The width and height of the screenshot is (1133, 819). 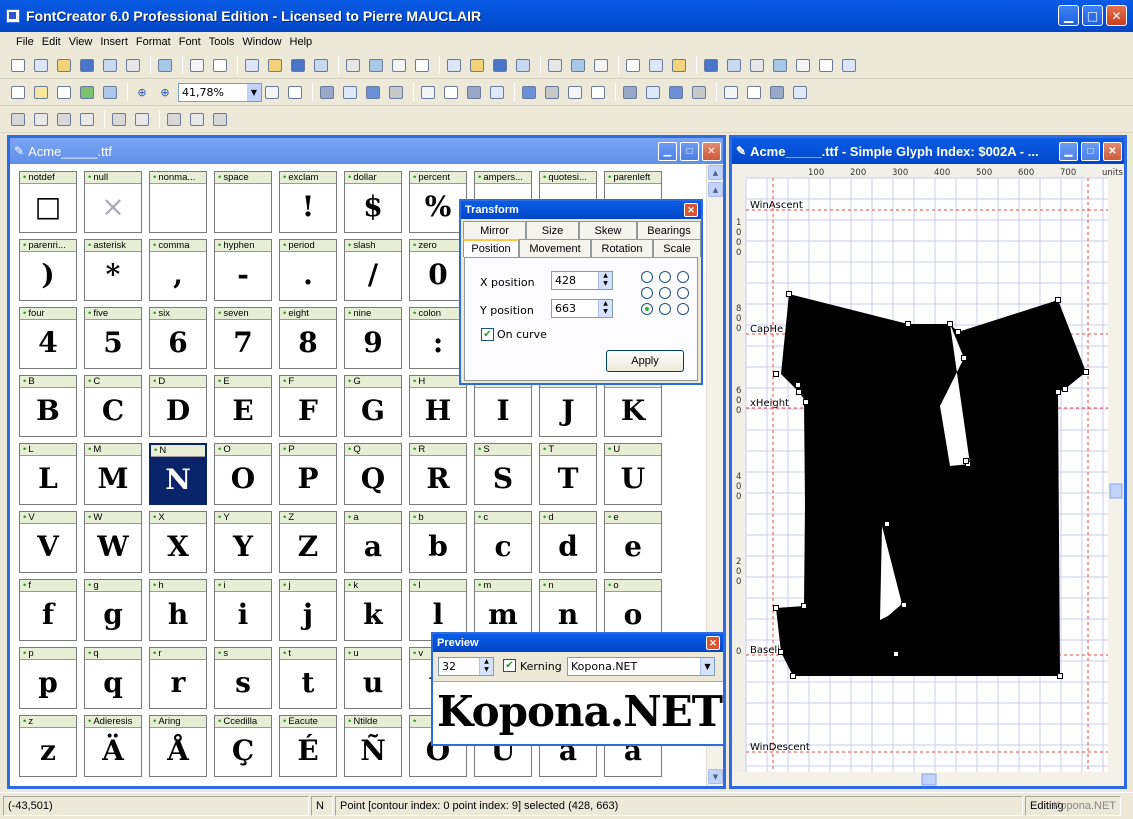 I want to click on glyph-cell: cc, so click(x=503, y=542).